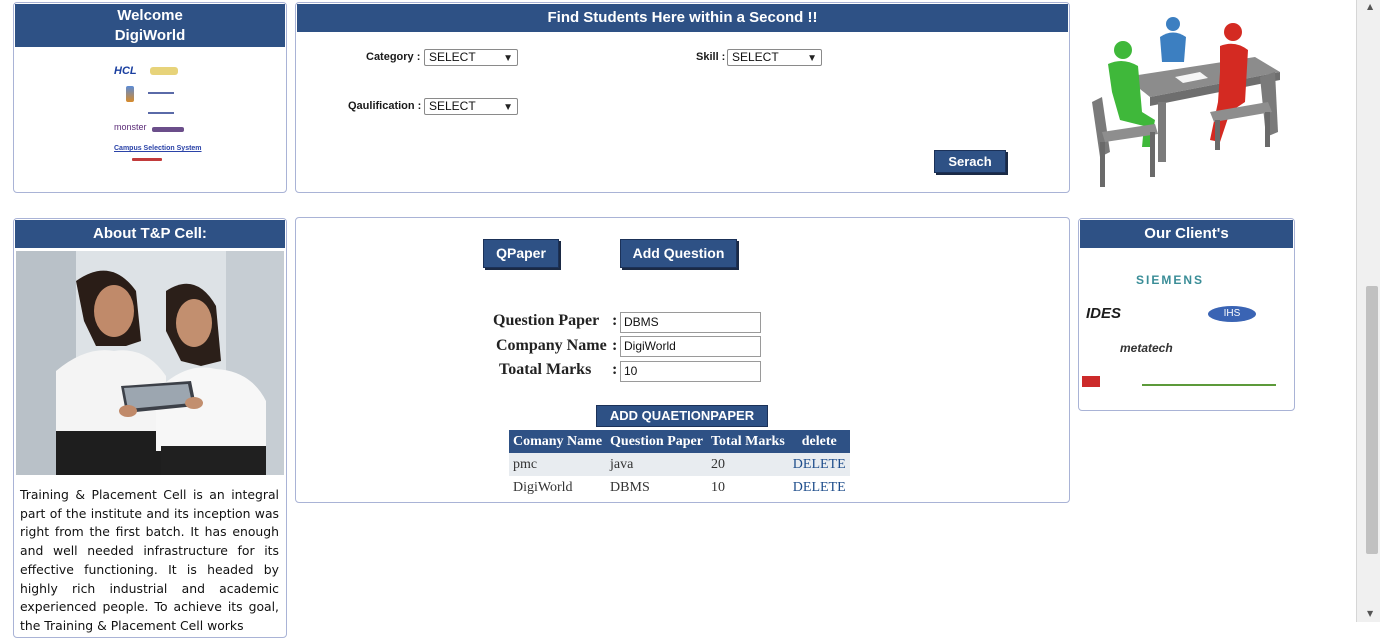  What do you see at coordinates (615, 345) in the screenshot?
I see `company-name-colon: :` at bounding box center [615, 345].